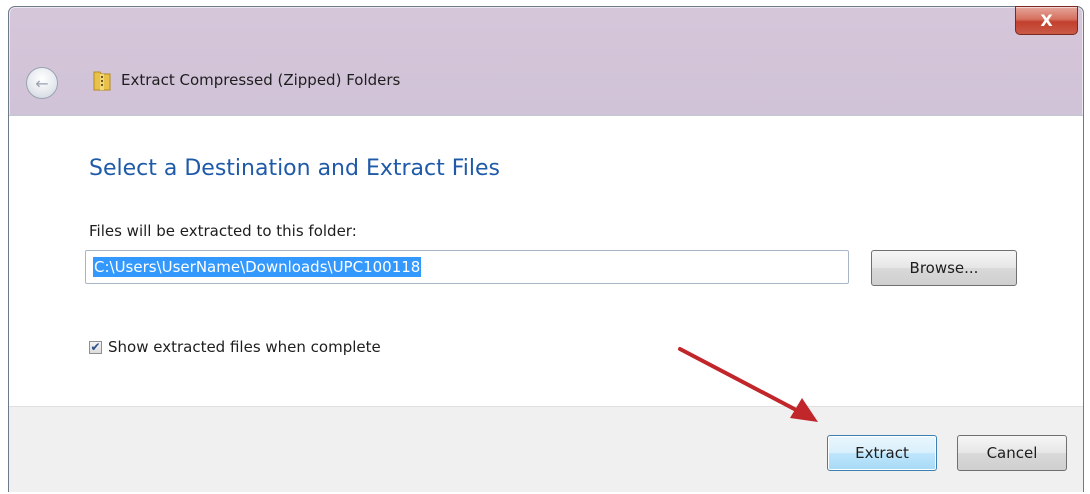 The height and width of the screenshot is (494, 1090). Describe the element at coordinates (882, 453) in the screenshot. I see `extract-button: Extract` at that location.